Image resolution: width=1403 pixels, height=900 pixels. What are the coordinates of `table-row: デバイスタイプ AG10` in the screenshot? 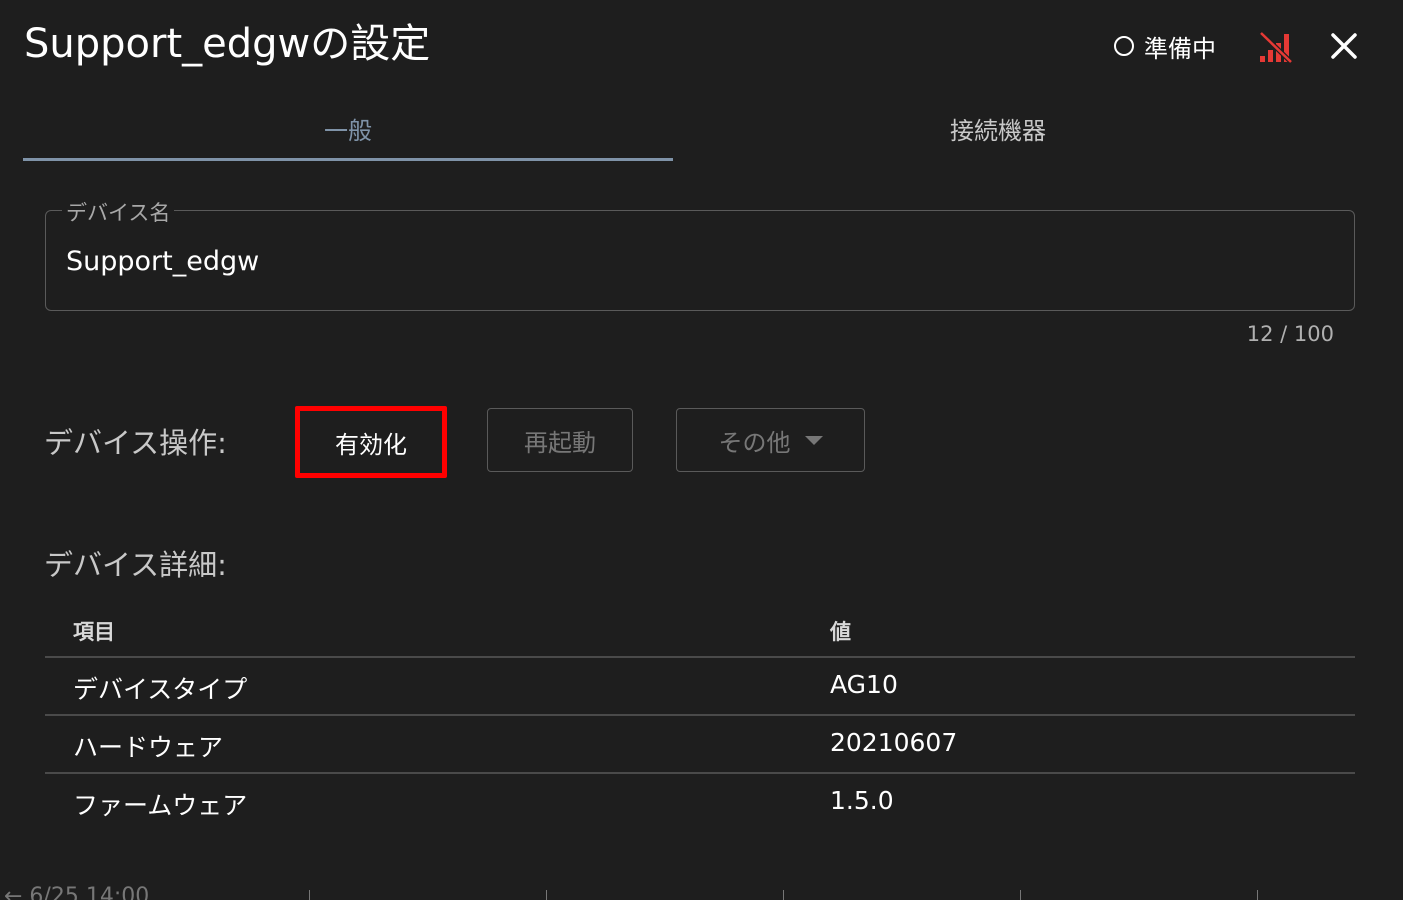 It's located at (700, 687).